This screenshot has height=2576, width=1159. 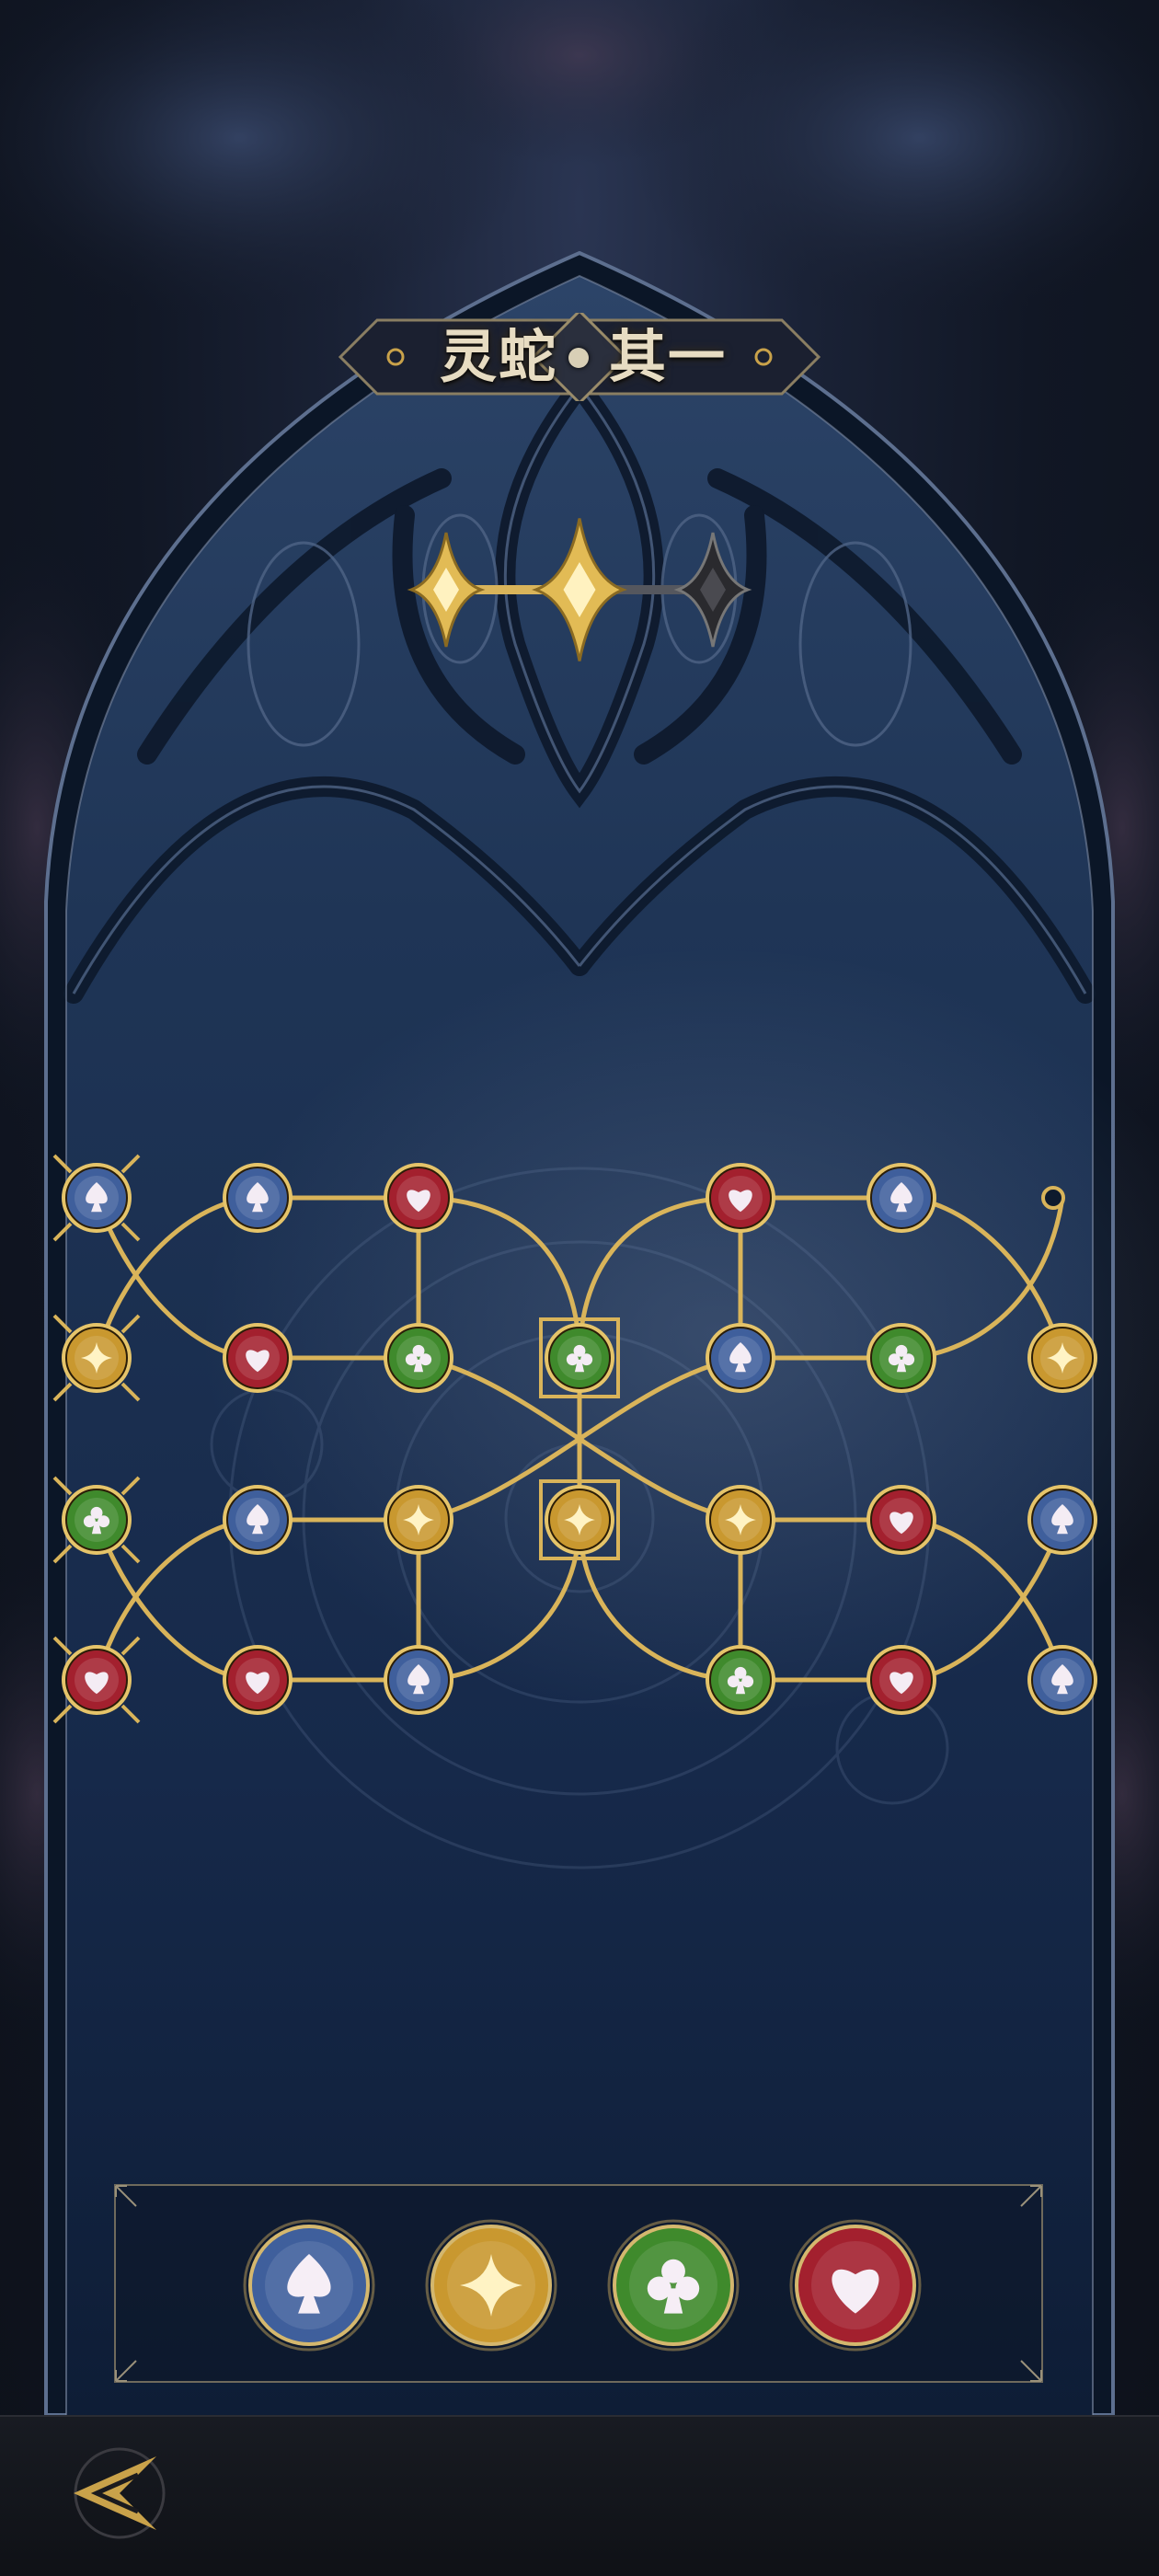 What do you see at coordinates (578, 2283) in the screenshot?
I see `suit-tray` at bounding box center [578, 2283].